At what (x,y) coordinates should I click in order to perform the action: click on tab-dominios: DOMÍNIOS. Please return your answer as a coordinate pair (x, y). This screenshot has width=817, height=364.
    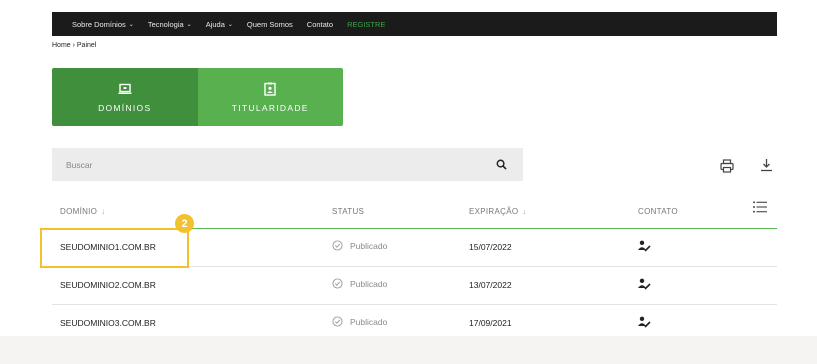
    Looking at the image, I should click on (125, 97).